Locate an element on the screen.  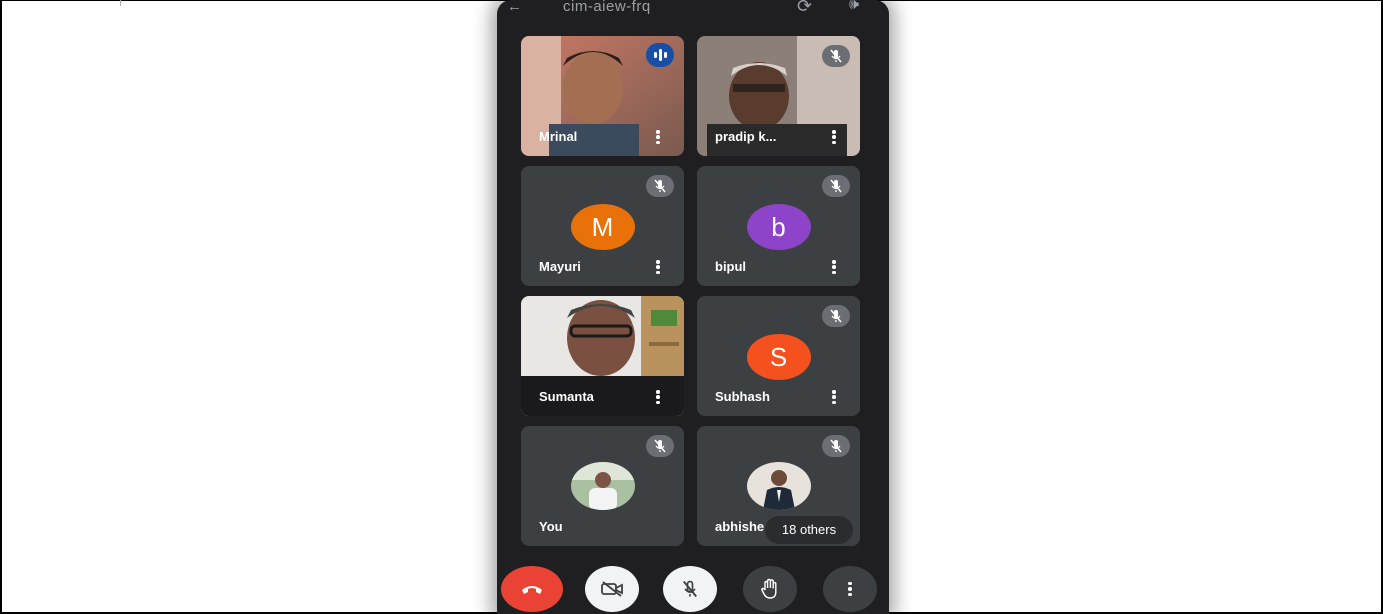
speaker-icon: 🕪 is located at coordinates (854, 7).